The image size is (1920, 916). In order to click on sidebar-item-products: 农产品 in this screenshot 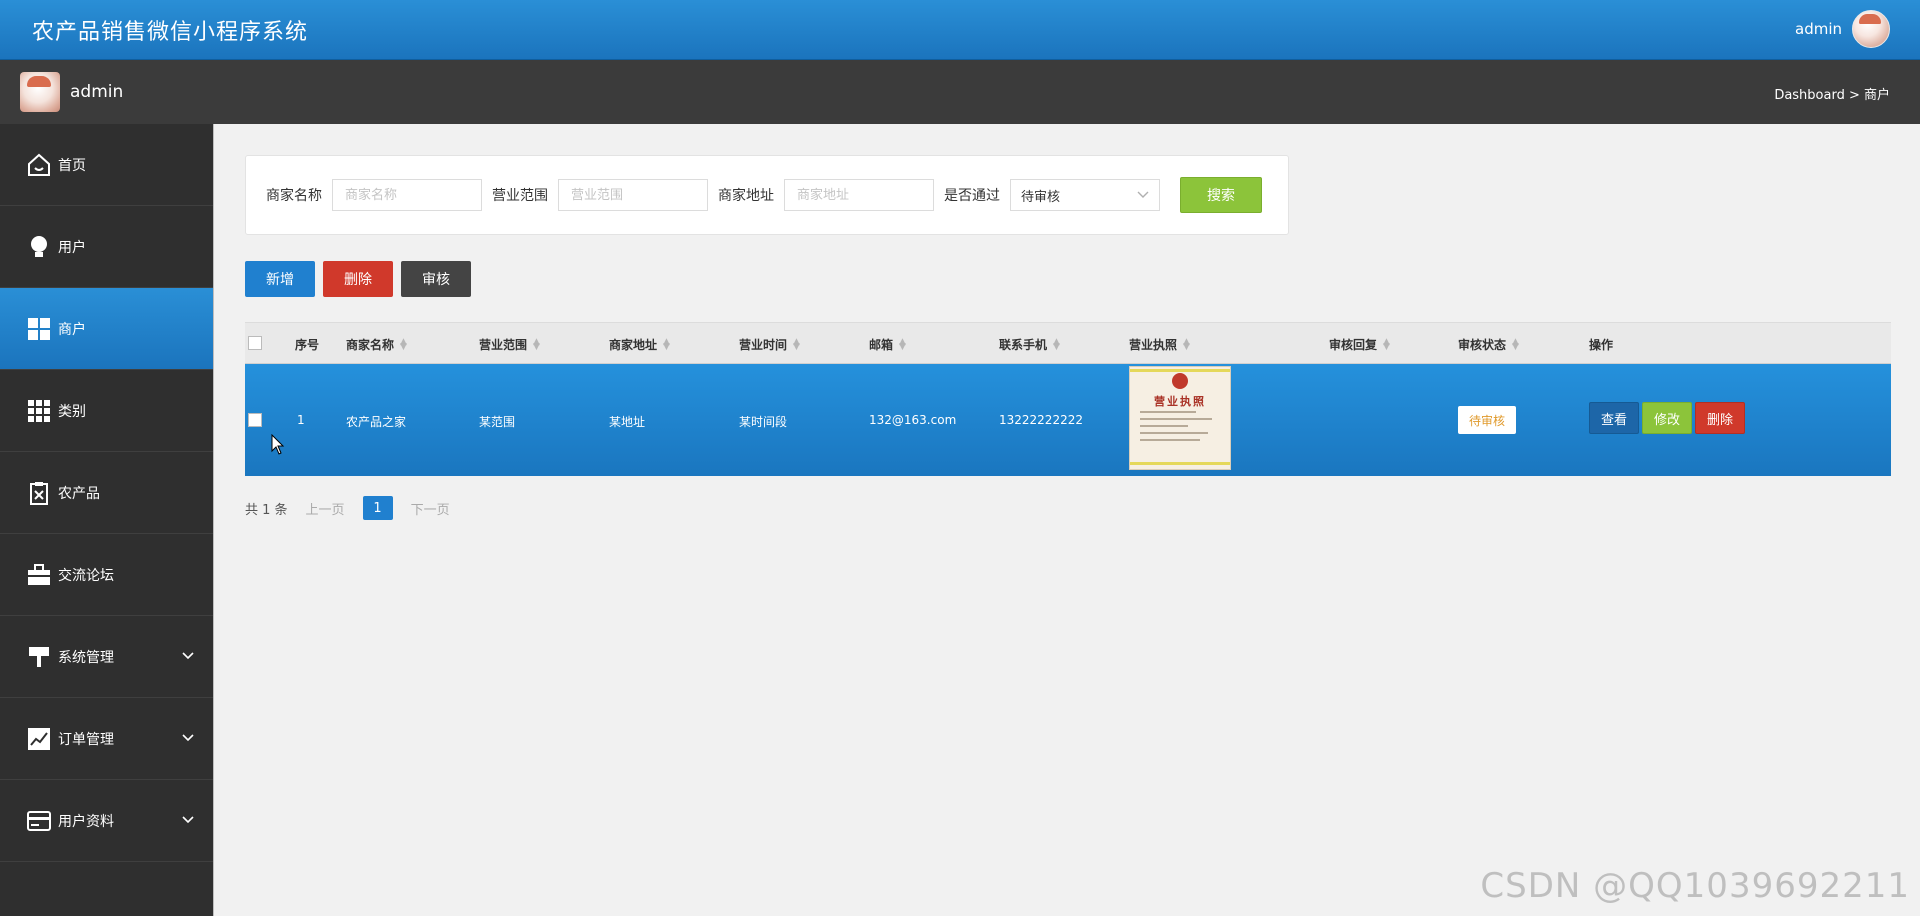, I will do `click(107, 493)`.